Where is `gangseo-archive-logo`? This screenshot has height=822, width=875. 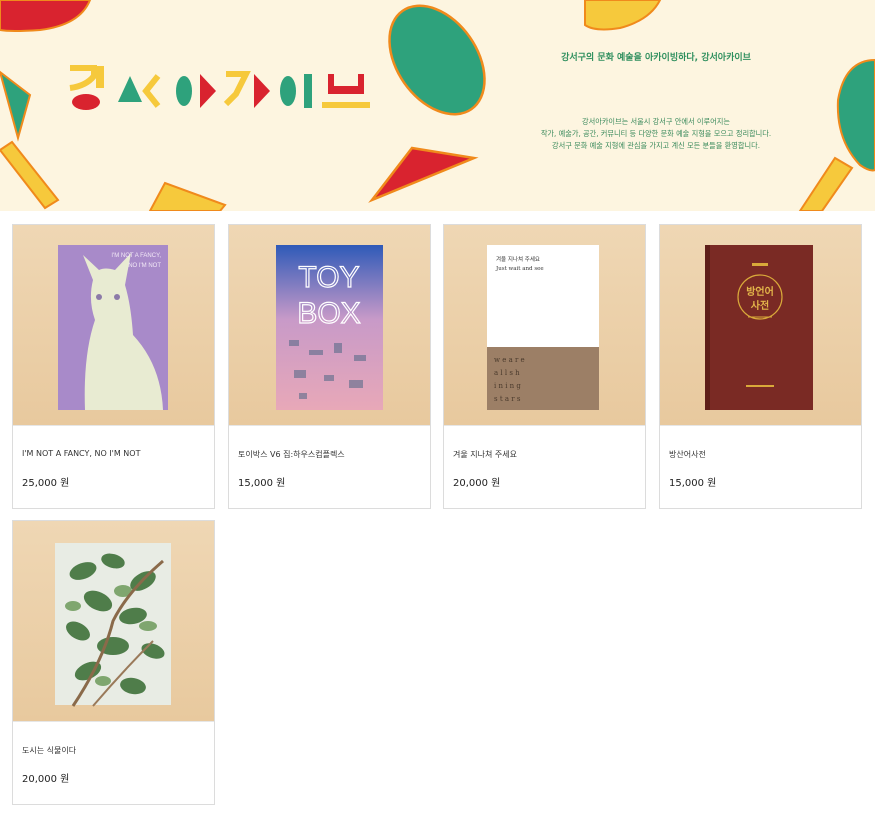 gangseo-archive-logo is located at coordinates (219, 87).